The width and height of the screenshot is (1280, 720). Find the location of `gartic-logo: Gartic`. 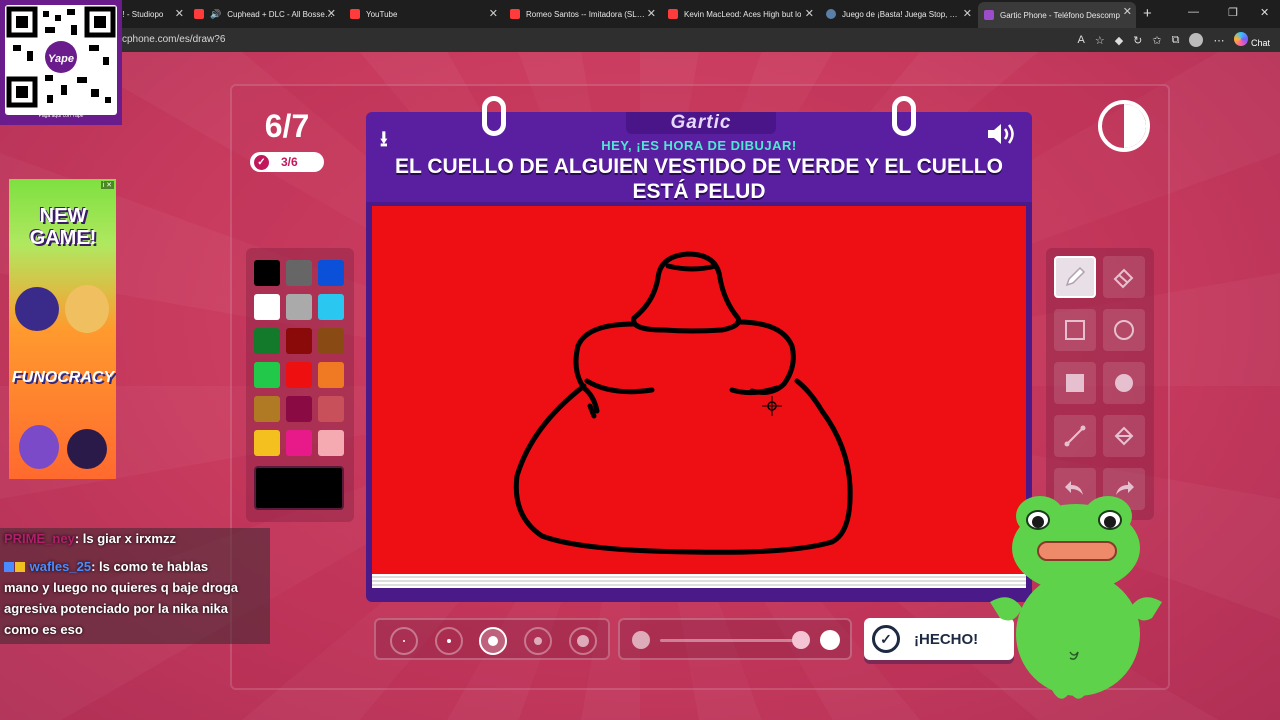

gartic-logo: Gartic is located at coordinates (701, 123).